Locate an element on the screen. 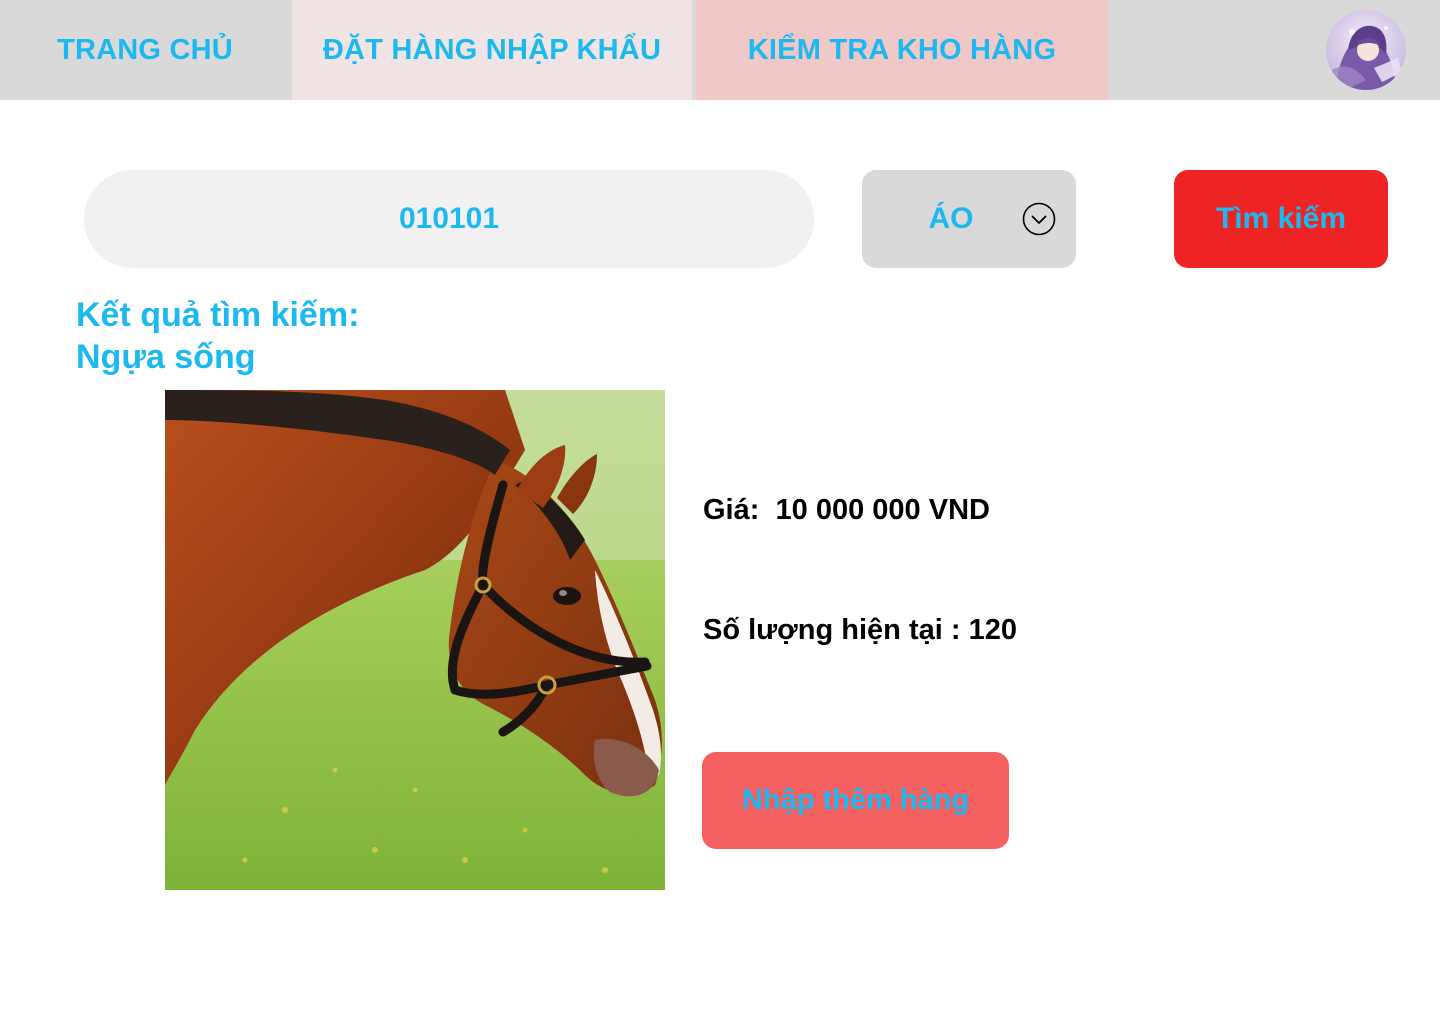 This screenshot has height=1024, width=1440. results-label: Kết quả tìm kiếm: is located at coordinates (218, 315).